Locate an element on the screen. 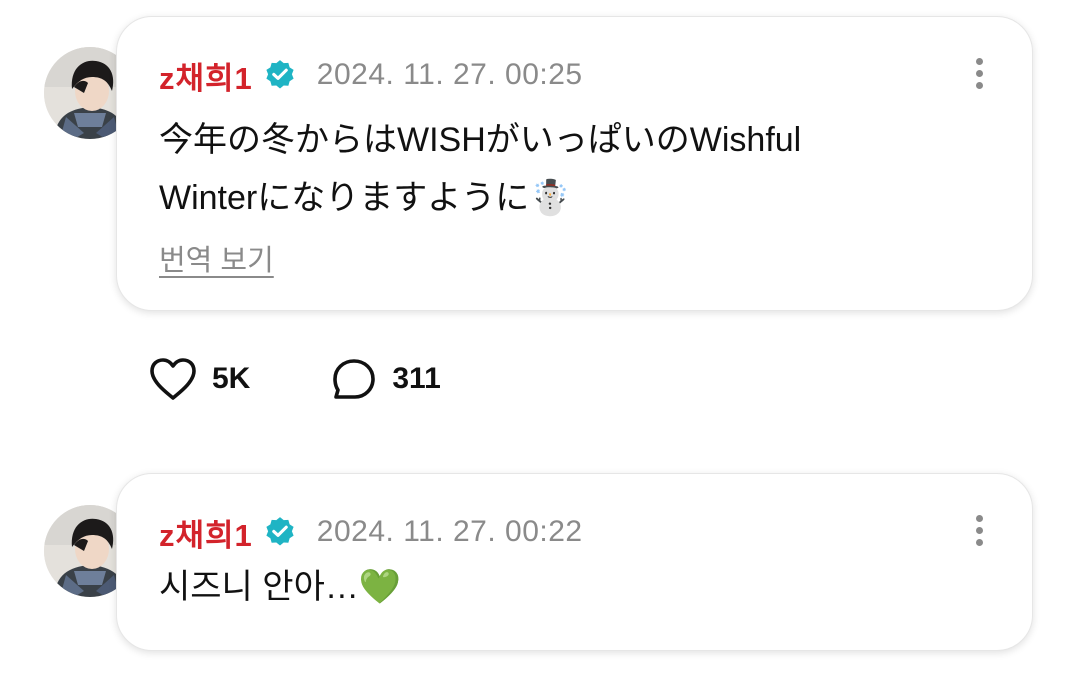 This screenshot has height=683, width=1080. comment-header: ᴢ채희1 2024. 11. 27. 00:22 is located at coordinates (371, 532).